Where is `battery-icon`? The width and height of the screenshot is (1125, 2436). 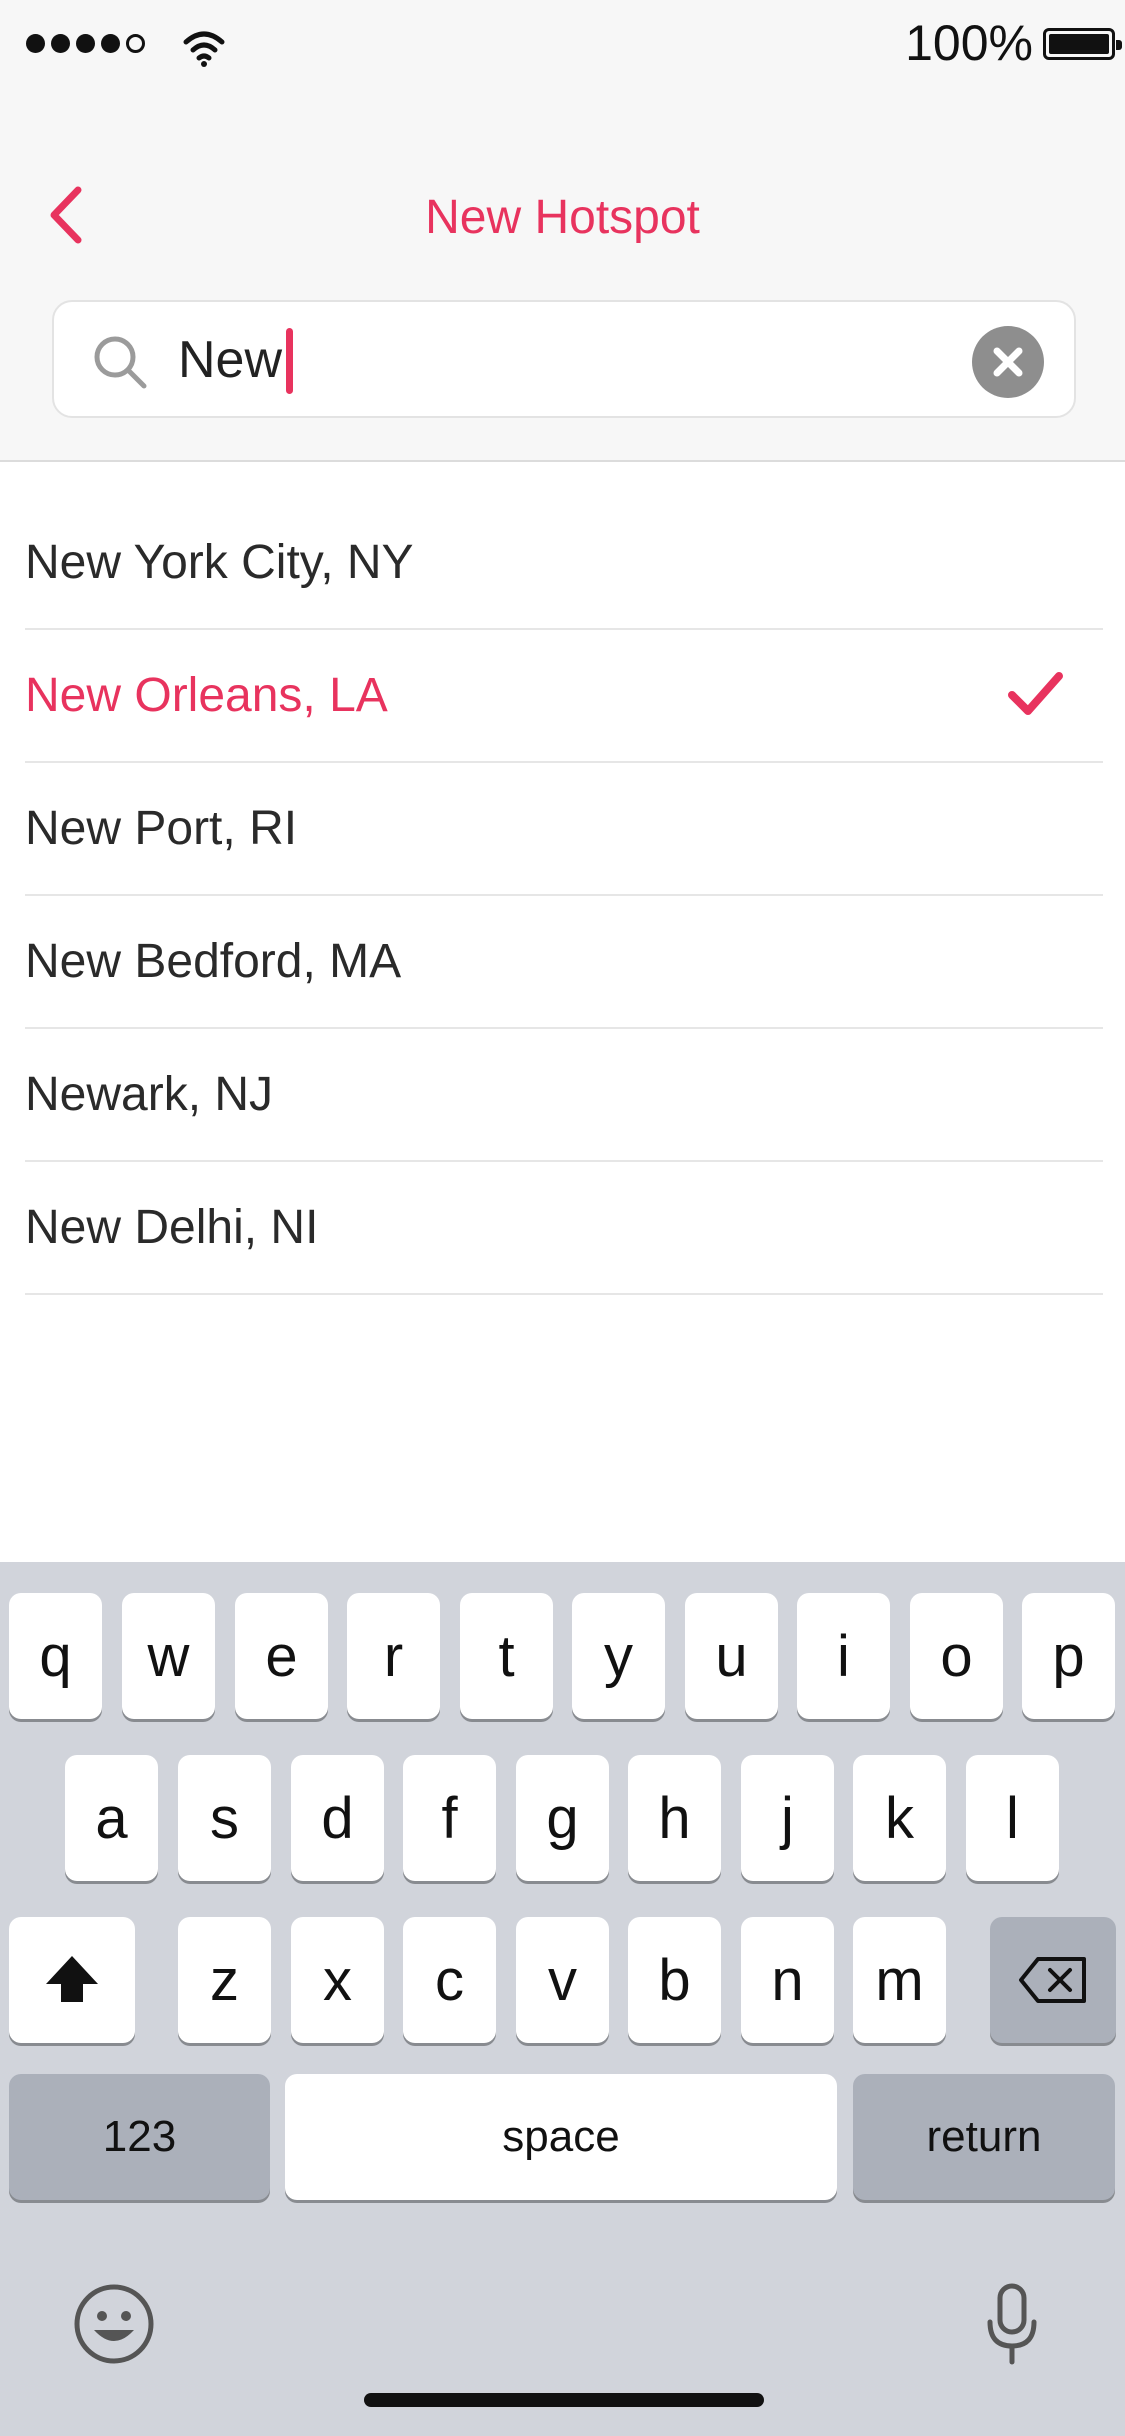 battery-icon is located at coordinates (1082, 44).